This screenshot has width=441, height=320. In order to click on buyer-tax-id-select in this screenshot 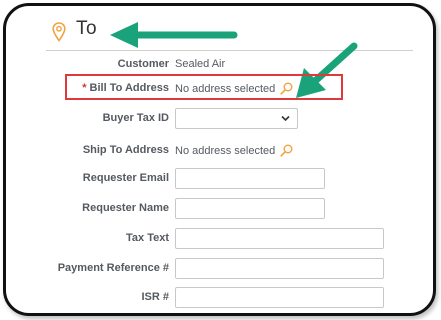, I will do `click(236, 118)`.